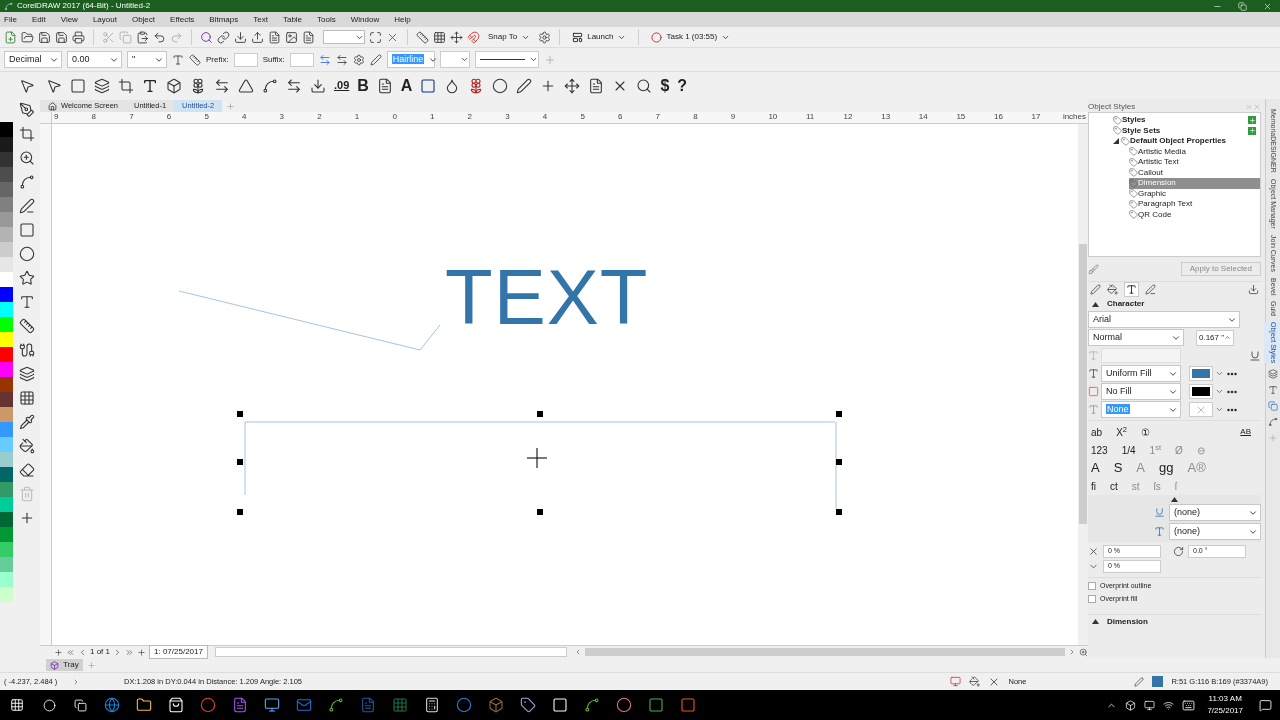  What do you see at coordinates (509, 37) in the screenshot?
I see `snap-to-button: Snap To` at bounding box center [509, 37].